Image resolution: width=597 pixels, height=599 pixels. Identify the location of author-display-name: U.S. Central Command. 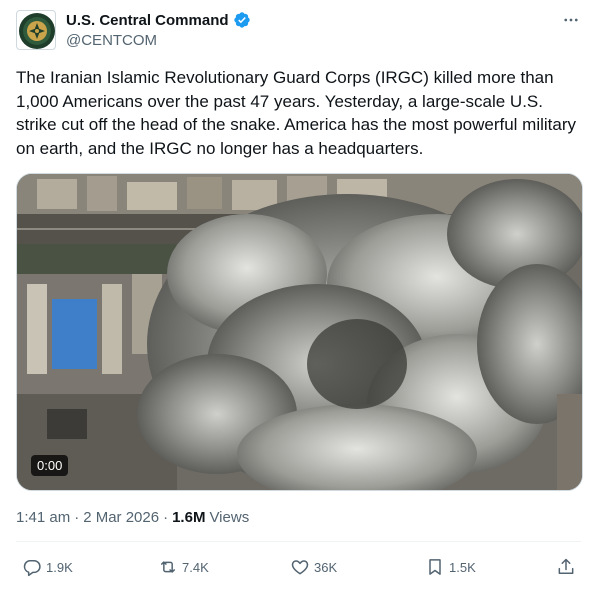
(147, 20).